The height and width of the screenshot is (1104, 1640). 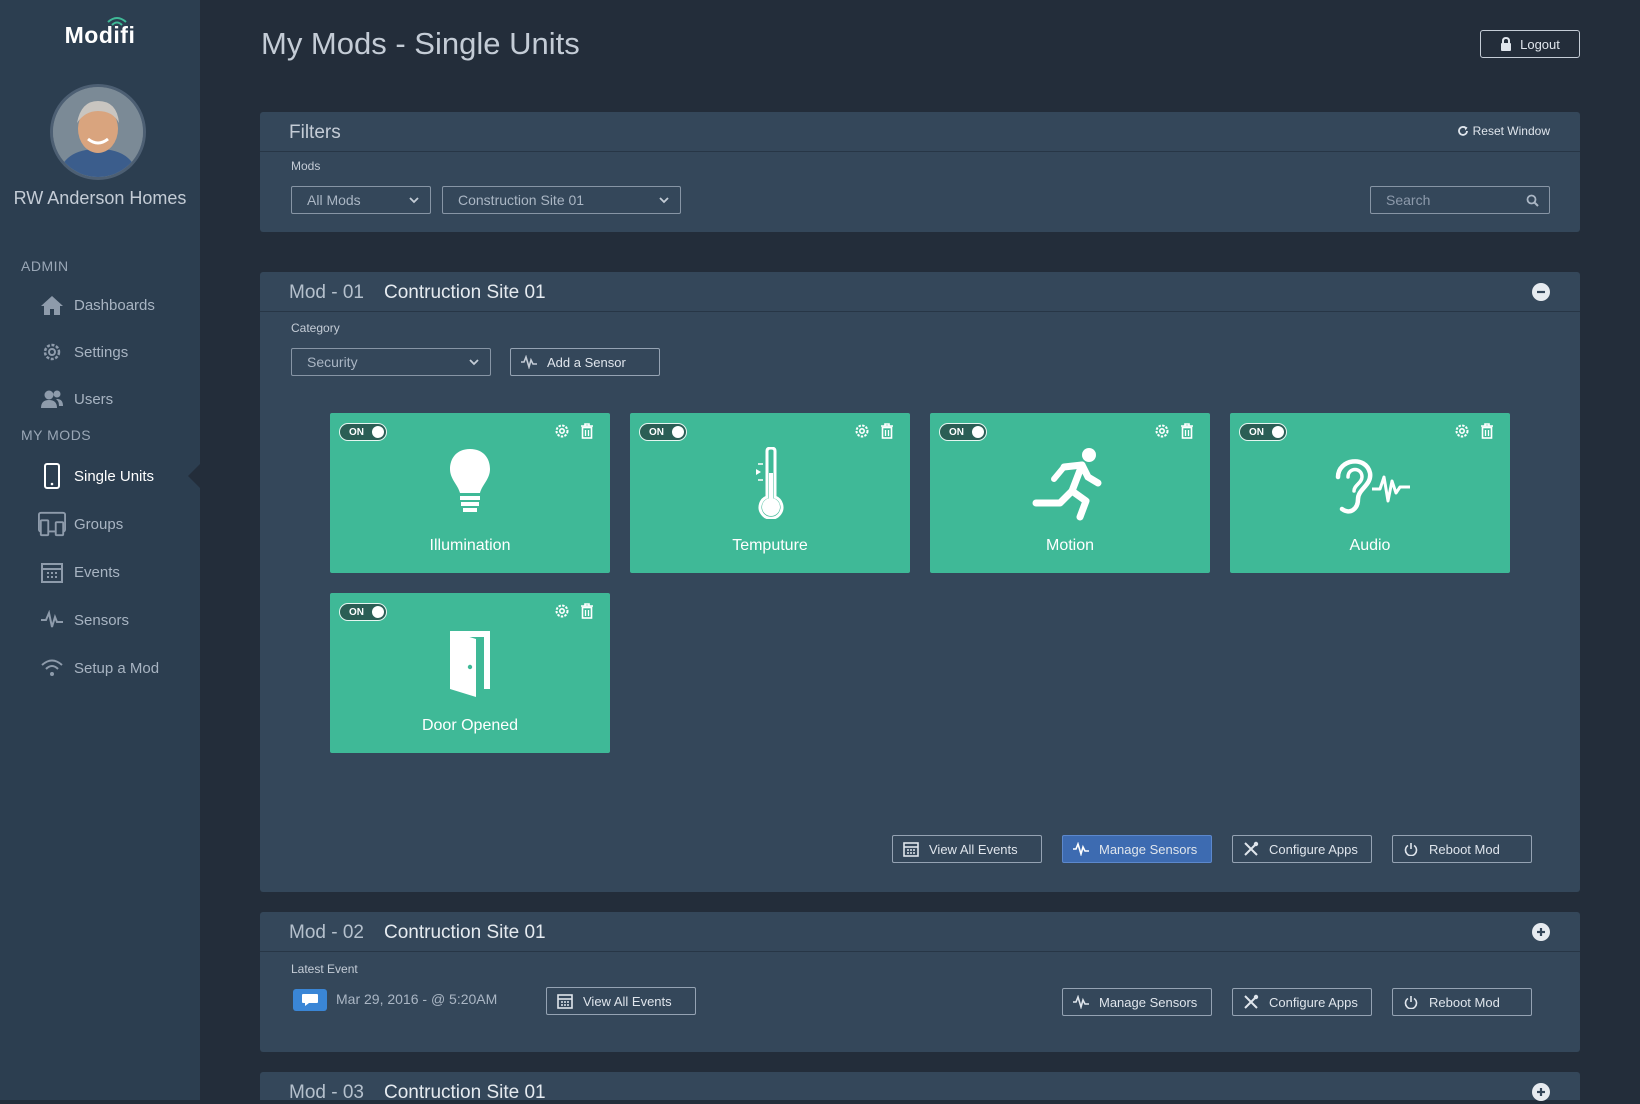 I want to click on tools-icon, so click(x=1251, y=1002).